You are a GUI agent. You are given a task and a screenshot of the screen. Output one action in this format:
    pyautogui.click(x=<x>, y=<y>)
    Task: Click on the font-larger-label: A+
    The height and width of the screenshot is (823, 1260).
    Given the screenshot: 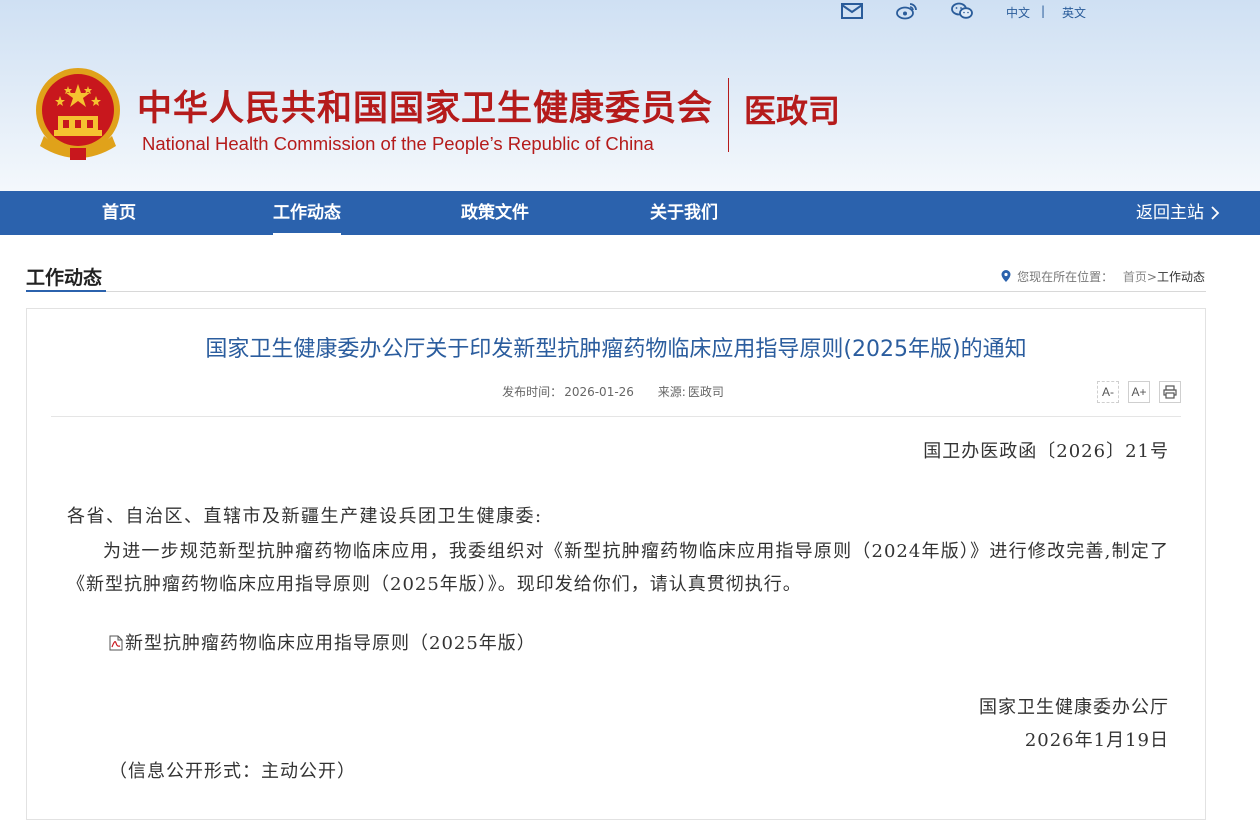 What is the action you would take?
    pyautogui.click(x=1139, y=392)
    